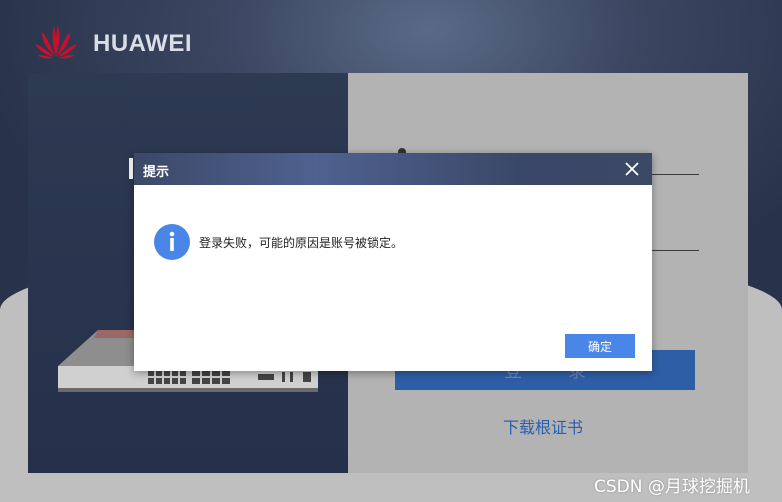 The height and width of the screenshot is (502, 782). What do you see at coordinates (672, 487) in the screenshot?
I see `watermark: CSDN @月球挖掘机` at bounding box center [672, 487].